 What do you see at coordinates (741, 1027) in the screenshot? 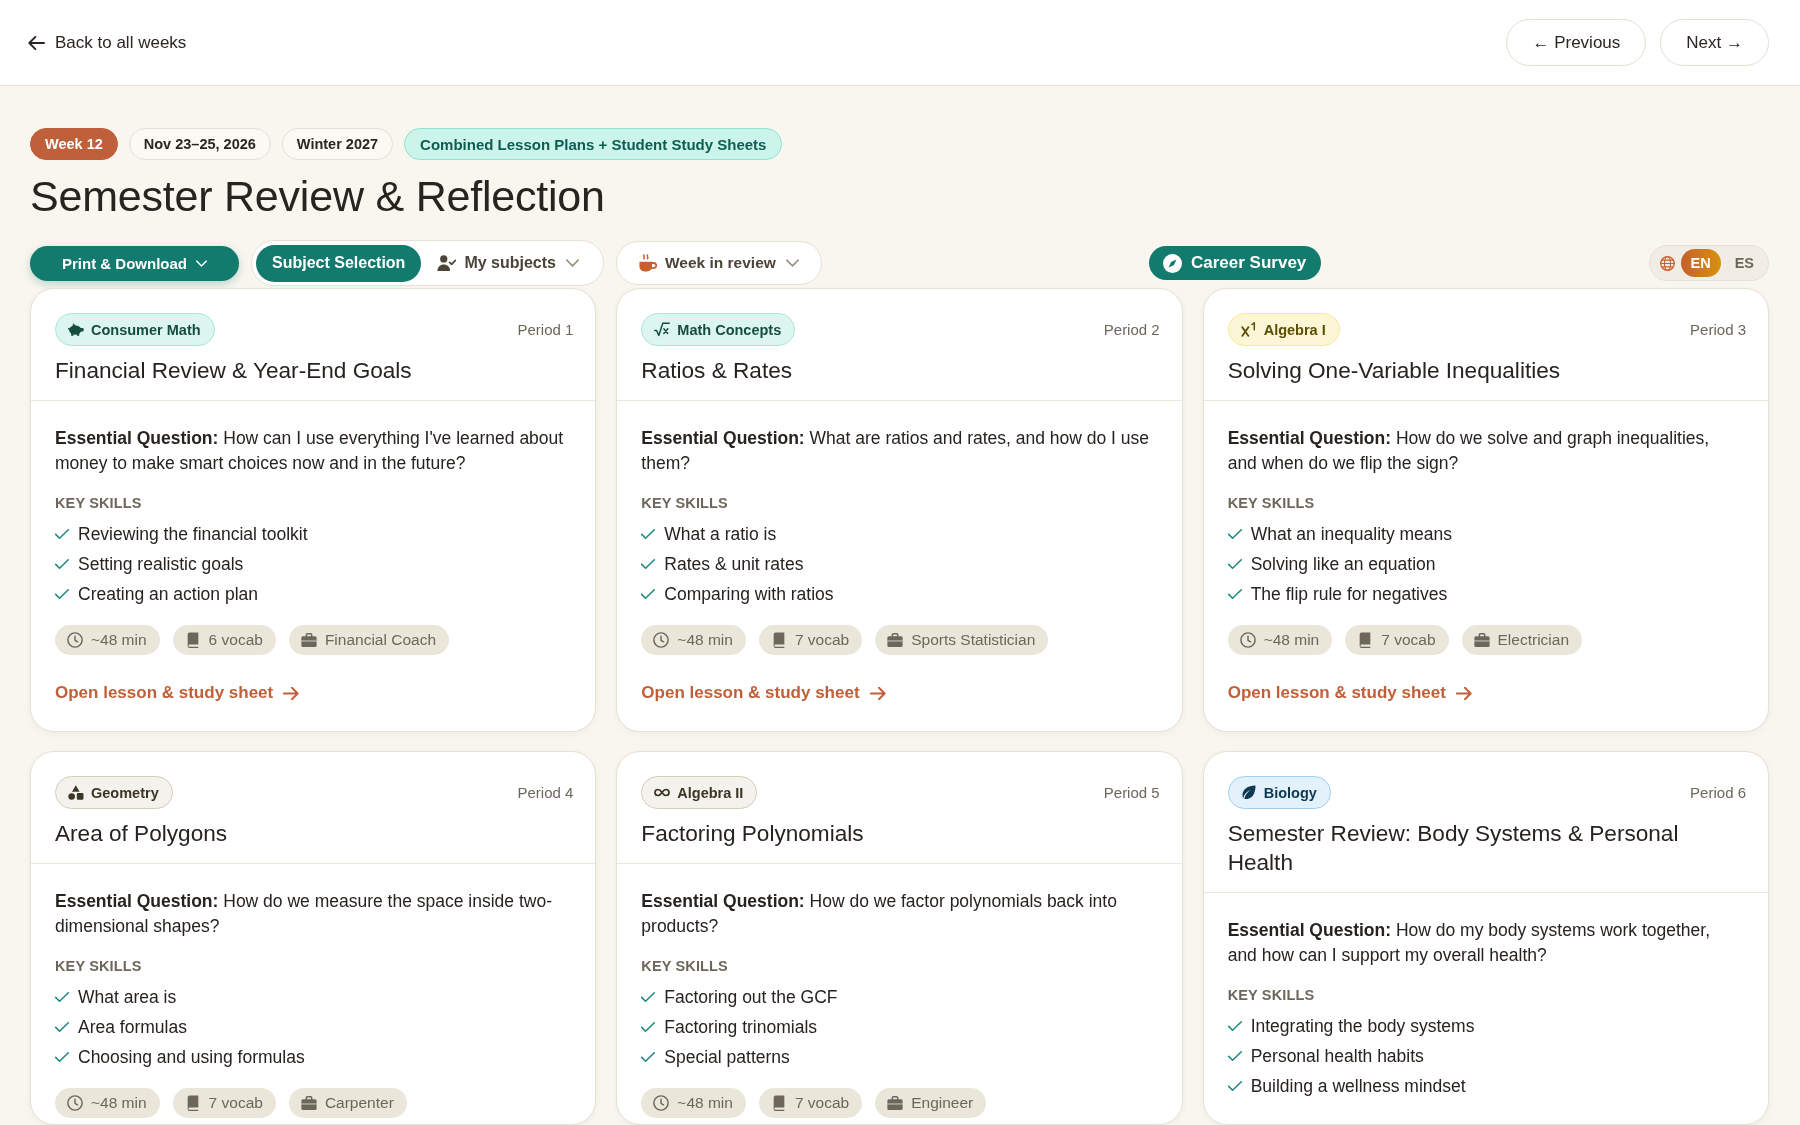
I see `skill-item: Factoring trinomials` at bounding box center [741, 1027].